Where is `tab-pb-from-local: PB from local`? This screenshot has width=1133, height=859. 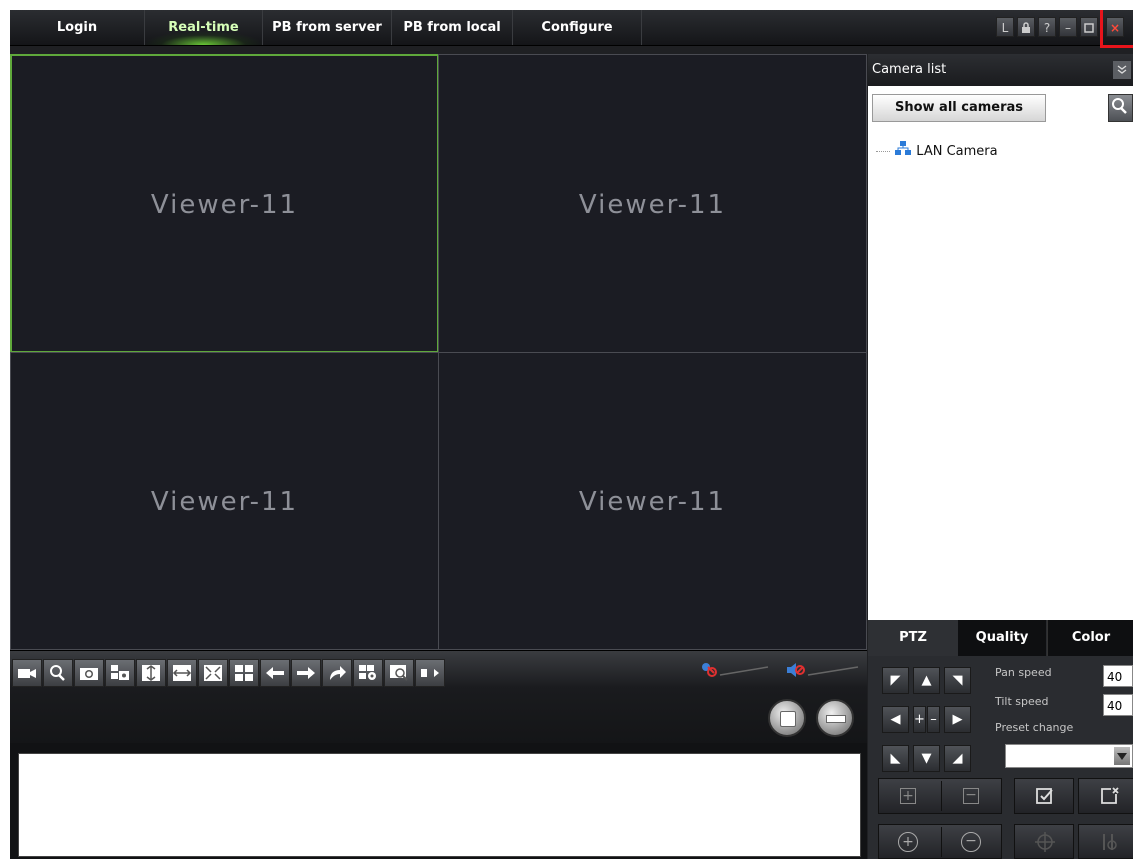 tab-pb-from-local: PB from local is located at coordinates (452, 27).